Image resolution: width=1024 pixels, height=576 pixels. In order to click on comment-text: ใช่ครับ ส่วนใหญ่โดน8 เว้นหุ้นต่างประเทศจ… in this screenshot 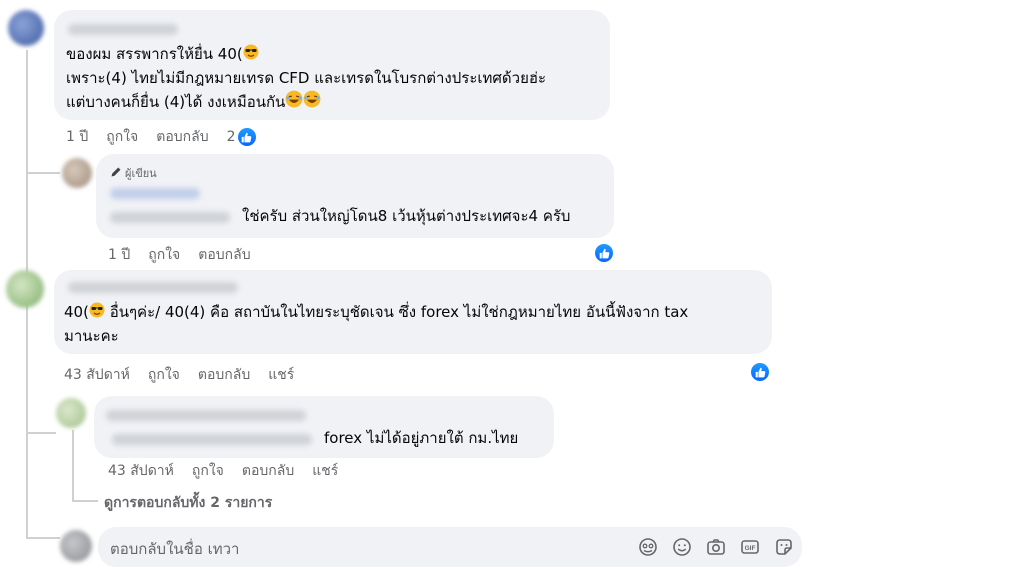, I will do `click(406, 216)`.